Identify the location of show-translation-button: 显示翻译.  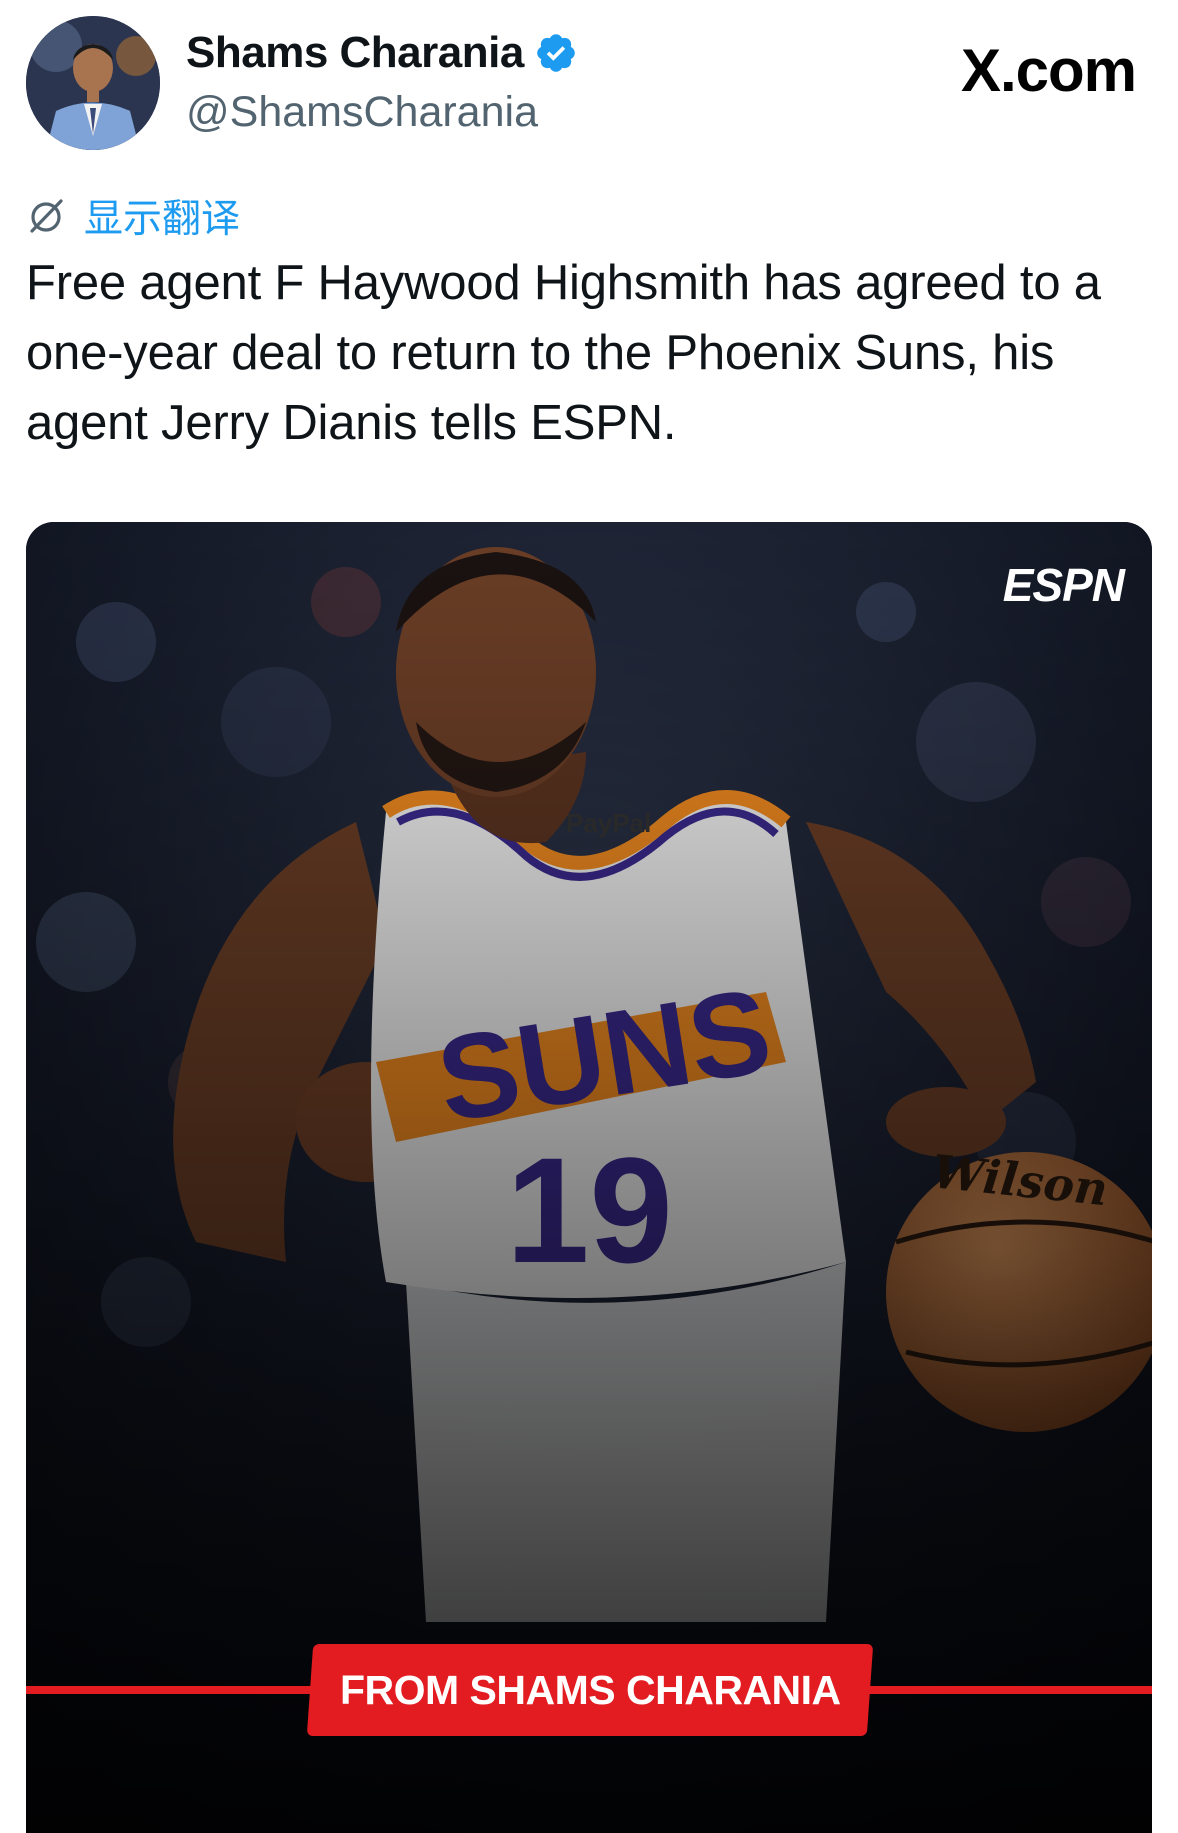
(133, 216).